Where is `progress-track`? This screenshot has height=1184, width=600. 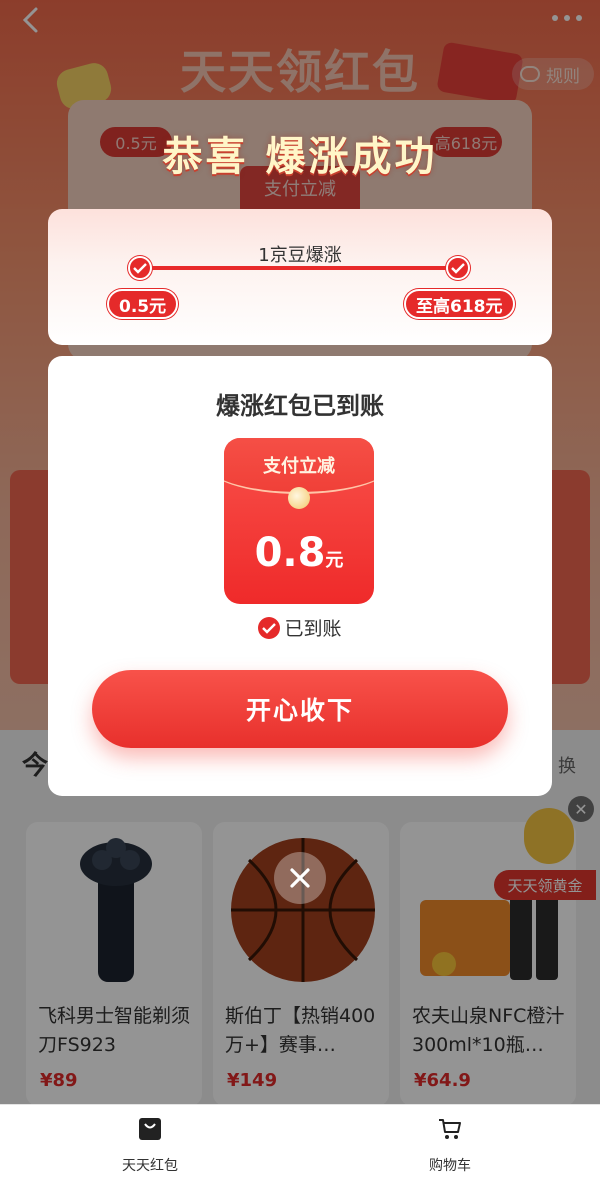
progress-track is located at coordinates (300, 268).